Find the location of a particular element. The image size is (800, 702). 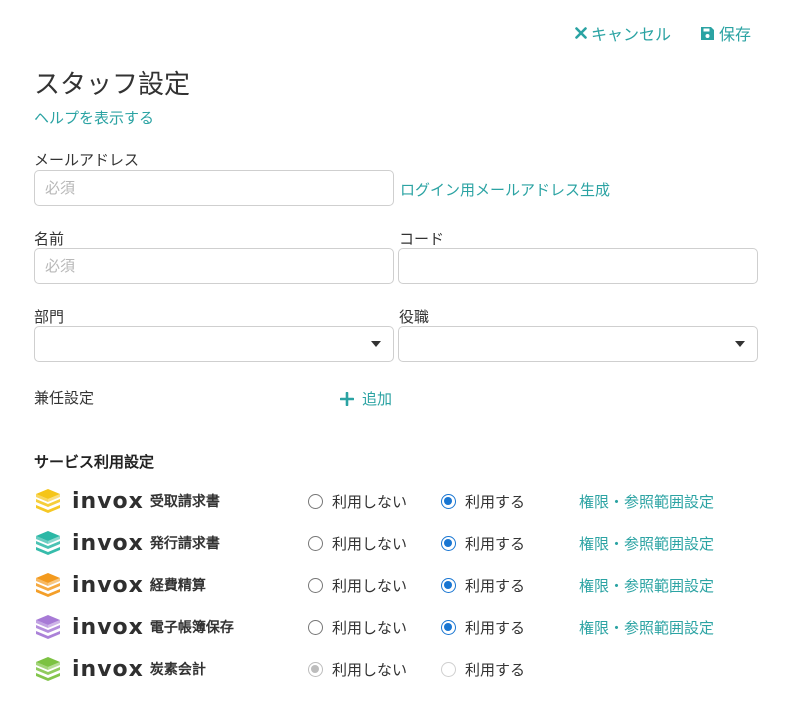

stack-yellow-icon is located at coordinates (48, 501).